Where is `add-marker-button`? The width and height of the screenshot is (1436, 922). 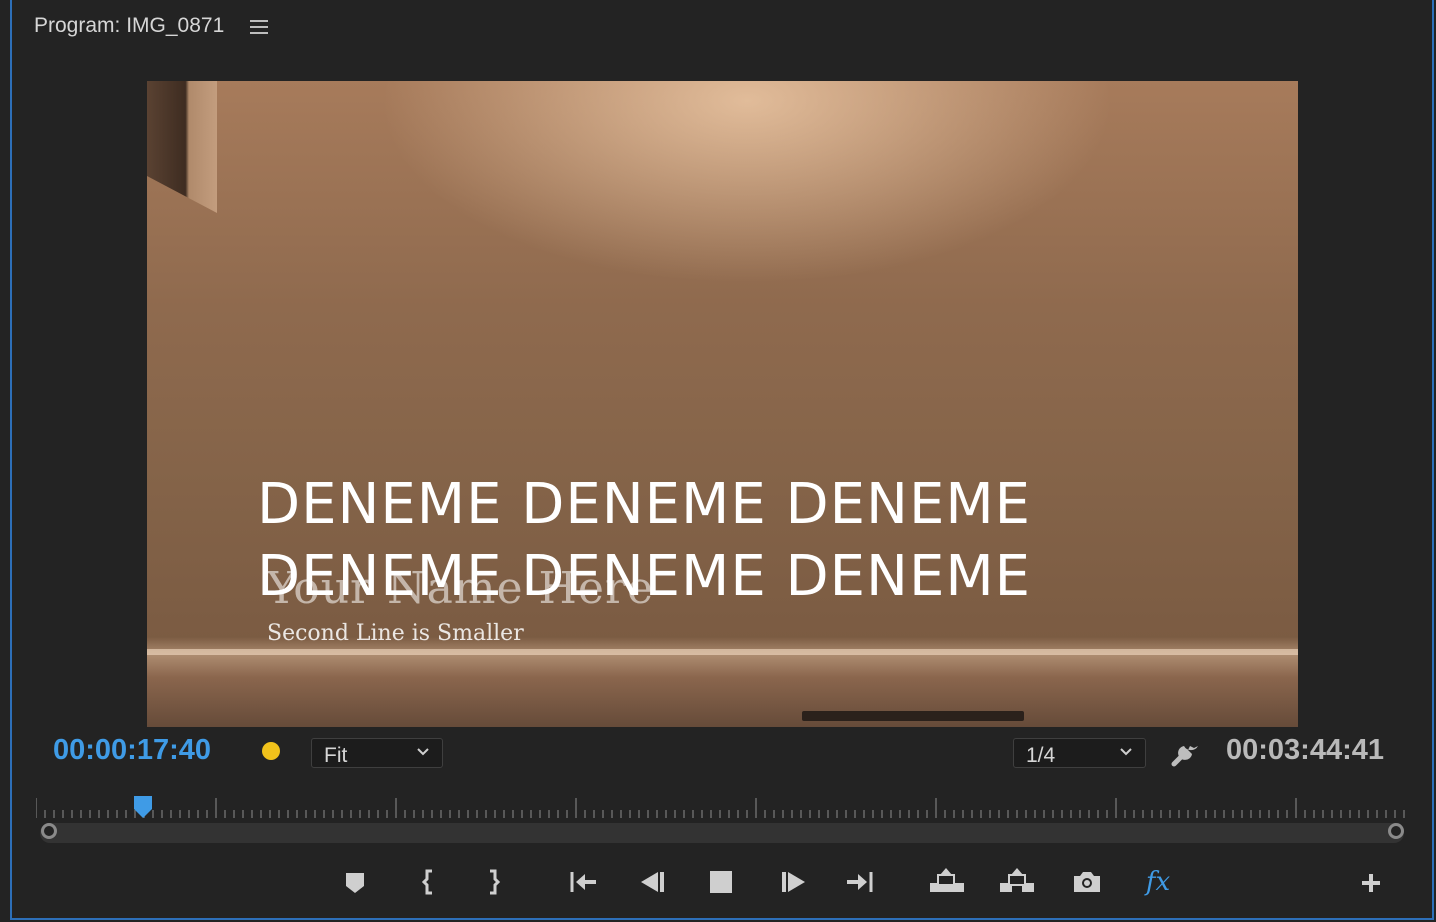 add-marker-button is located at coordinates (355, 882).